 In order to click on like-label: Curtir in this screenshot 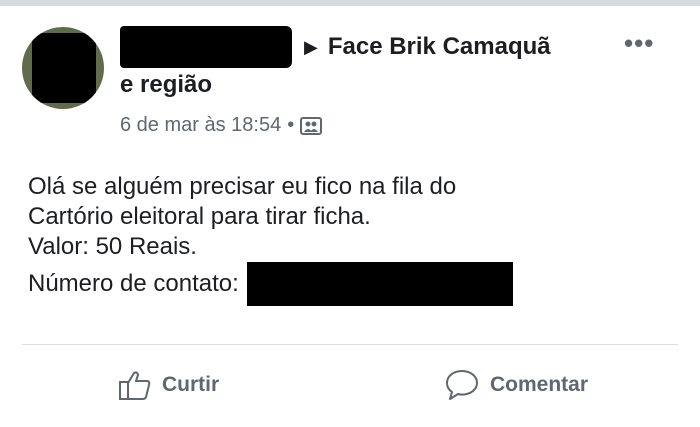, I will do `click(191, 384)`.